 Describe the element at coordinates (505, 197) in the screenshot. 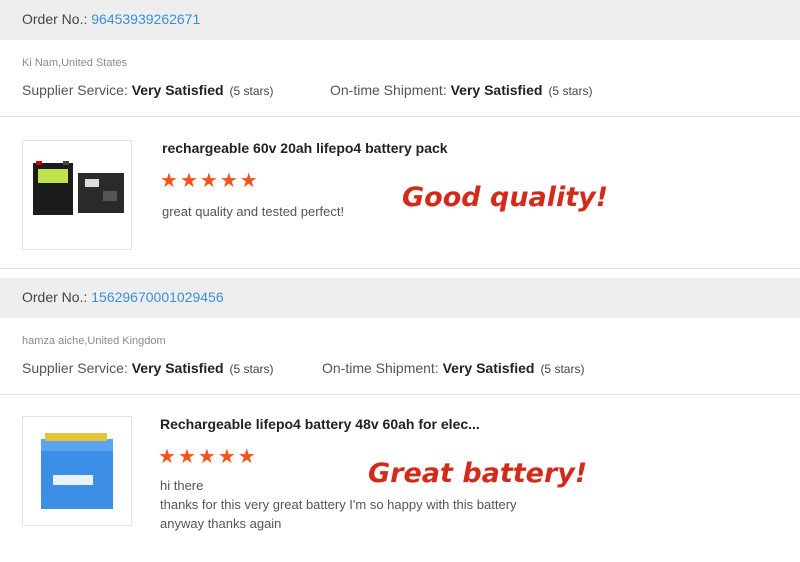

I see `callout-text: Good quality!` at that location.